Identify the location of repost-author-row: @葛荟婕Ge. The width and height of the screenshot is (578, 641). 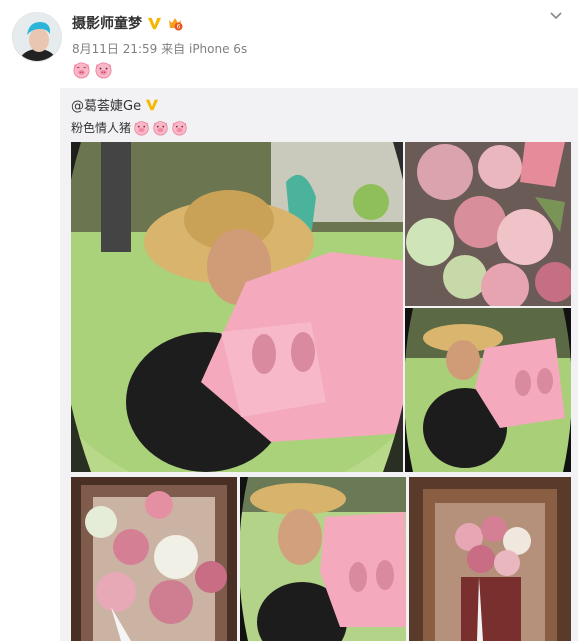
(115, 104).